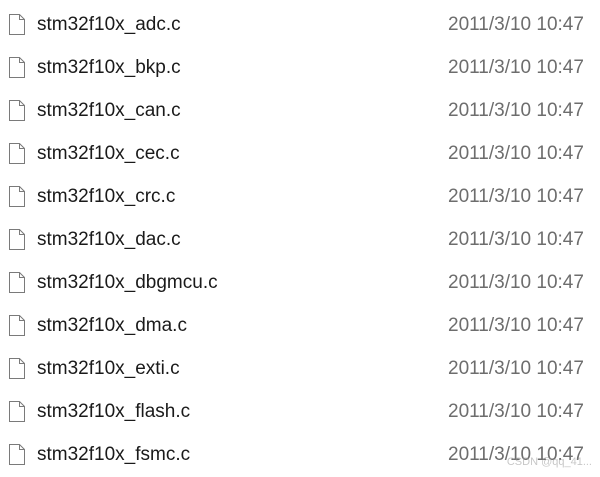  I want to click on file-row: stm32f10x_adc.c 2011/3/10 10:47, so click(300, 25).